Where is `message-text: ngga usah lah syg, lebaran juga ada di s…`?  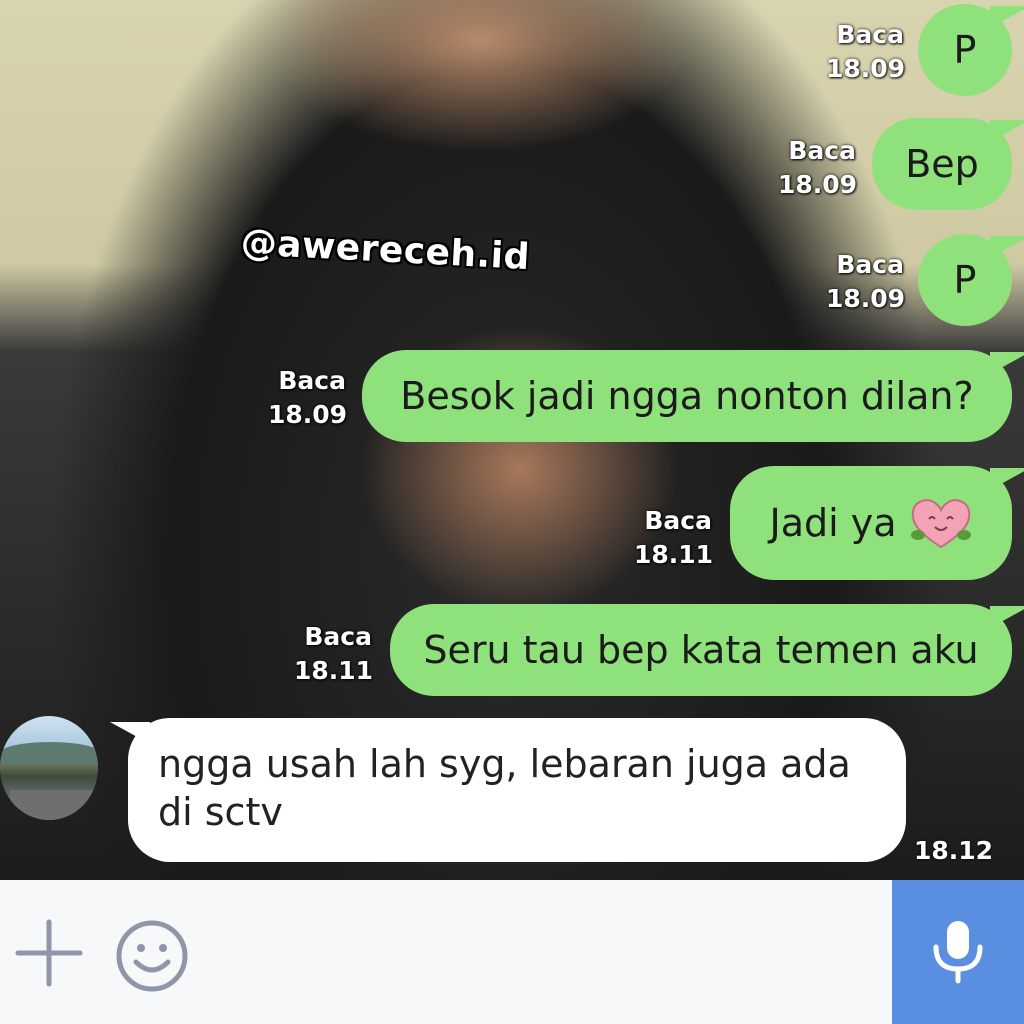 message-text: ngga usah lah syg, lebaran juga ada di s… is located at coordinates (504, 788).